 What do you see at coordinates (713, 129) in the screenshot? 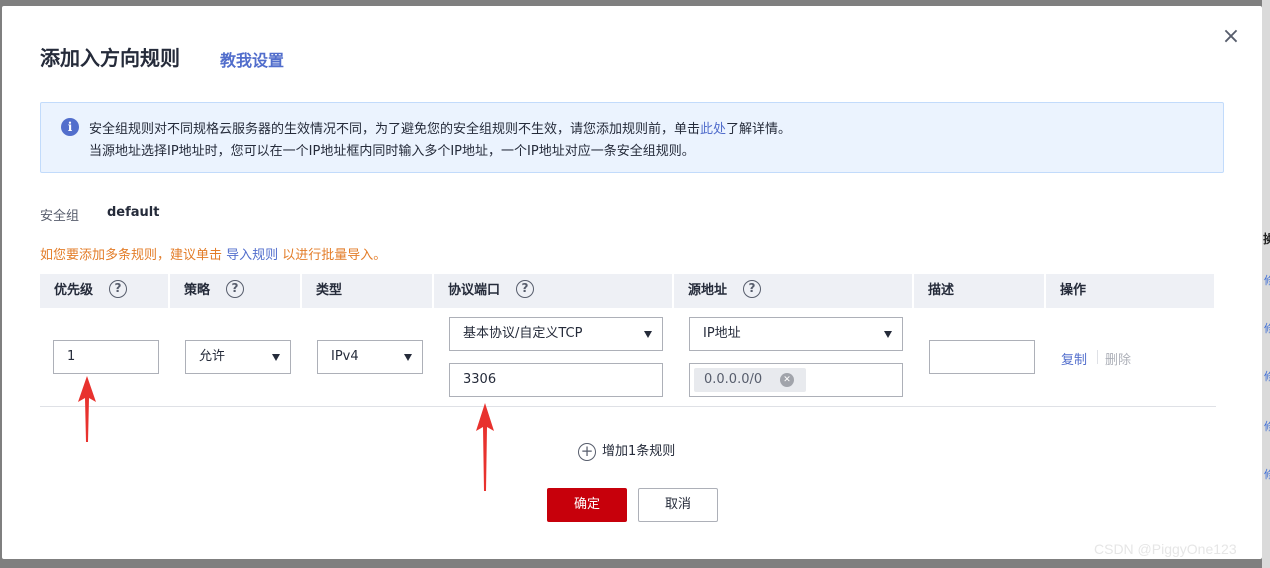
I see `details-link: 此处` at bounding box center [713, 129].